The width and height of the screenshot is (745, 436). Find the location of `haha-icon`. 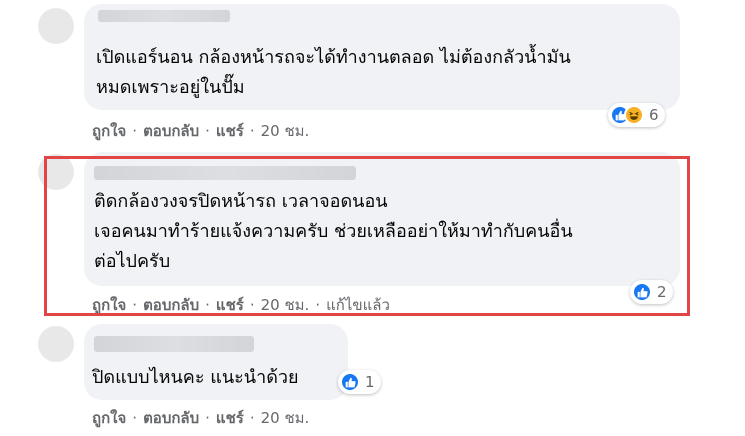

haha-icon is located at coordinates (634, 115).